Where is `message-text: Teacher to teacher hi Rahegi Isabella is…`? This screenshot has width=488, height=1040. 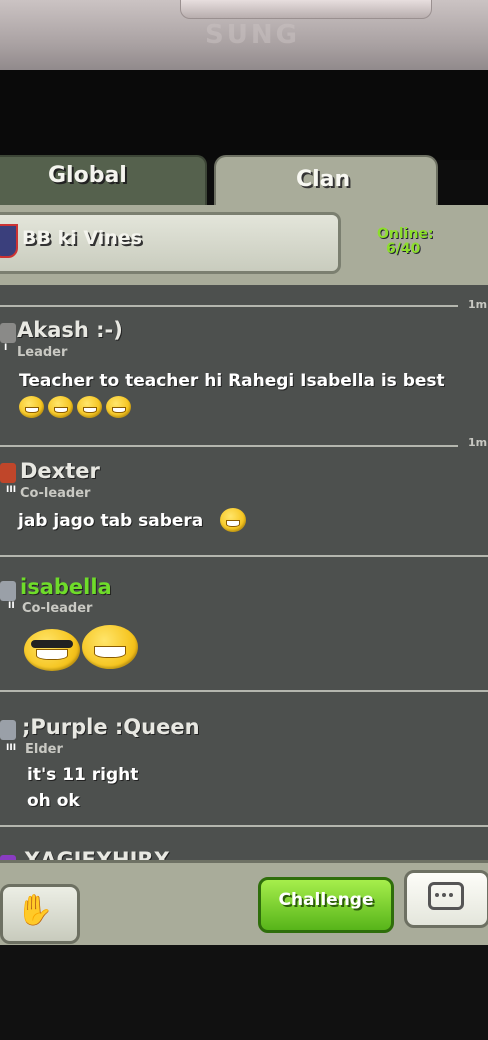 message-text: Teacher to teacher hi Rahegi Isabella is… is located at coordinates (232, 381).